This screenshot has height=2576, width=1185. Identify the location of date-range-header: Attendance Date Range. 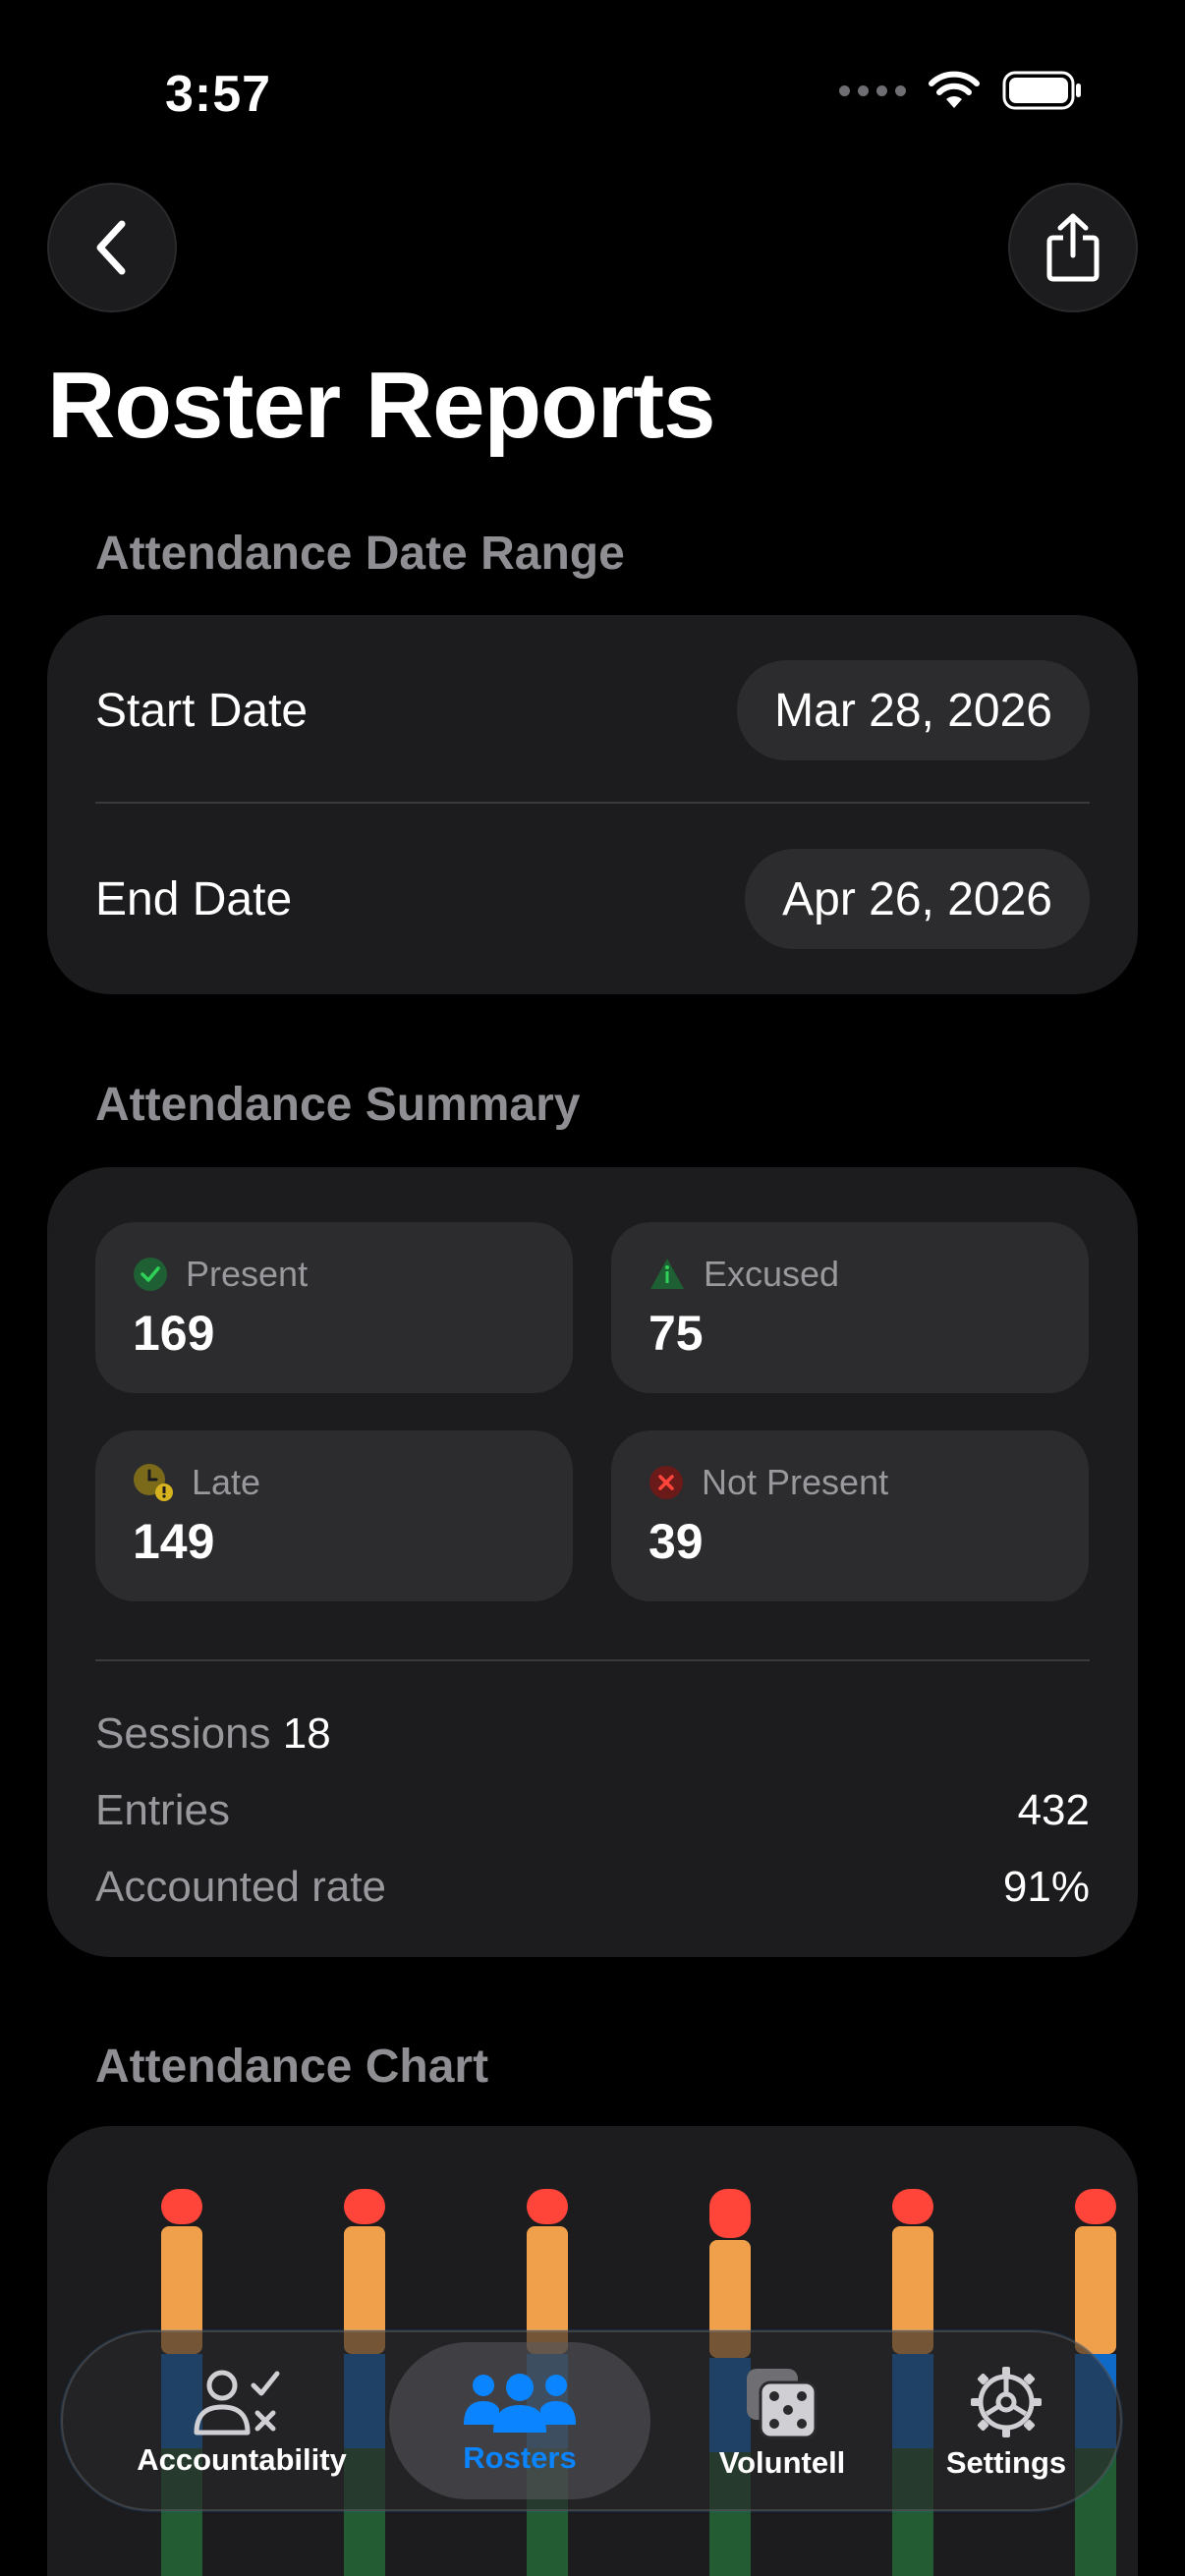
(360, 554).